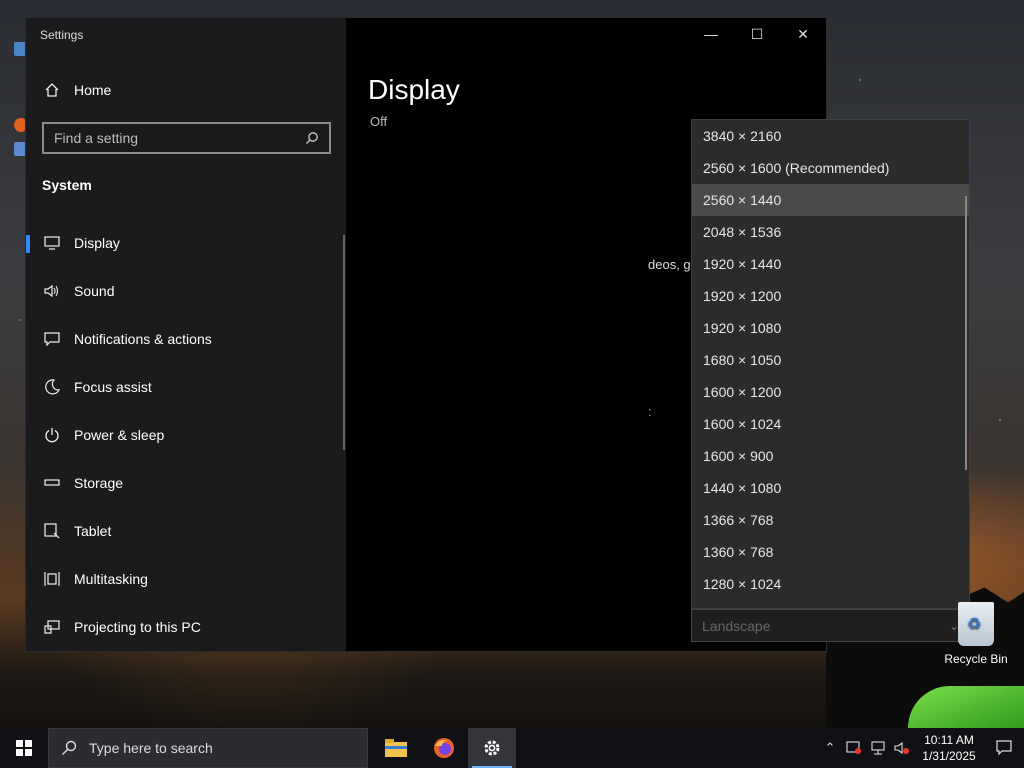 The width and height of the screenshot is (1024, 768). I want to click on recycle-bin: Recycle Bin, so click(976, 634).